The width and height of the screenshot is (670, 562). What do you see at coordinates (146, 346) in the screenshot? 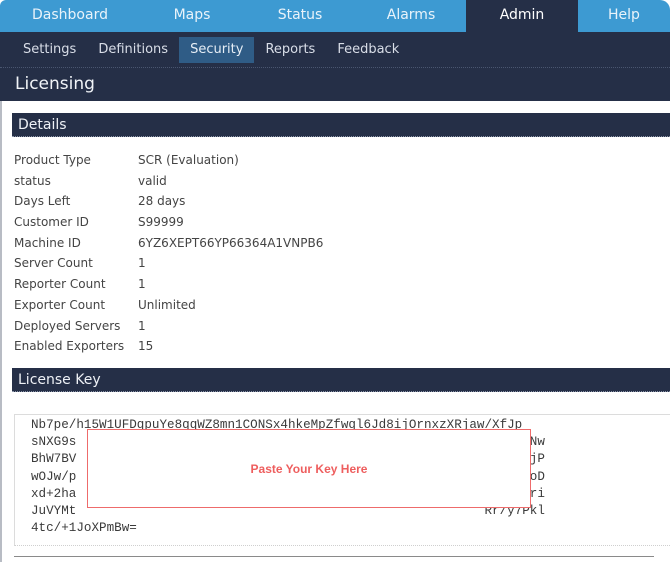
I see `detail-value: 15` at bounding box center [146, 346].